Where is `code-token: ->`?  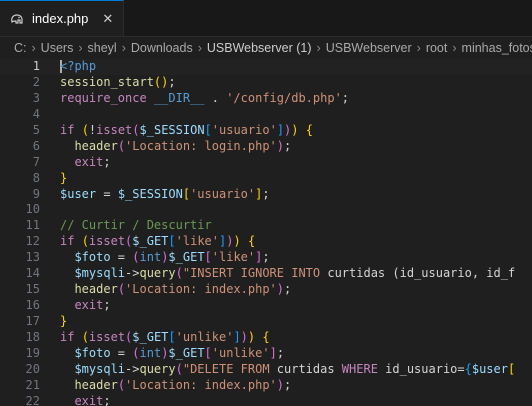
code-token: -> is located at coordinates (132, 368).